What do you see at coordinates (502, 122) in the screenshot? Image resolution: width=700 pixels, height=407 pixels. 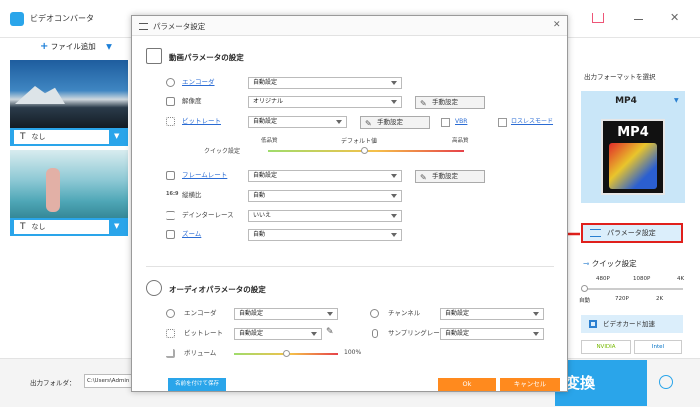 I see `lossless-checkbox` at bounding box center [502, 122].